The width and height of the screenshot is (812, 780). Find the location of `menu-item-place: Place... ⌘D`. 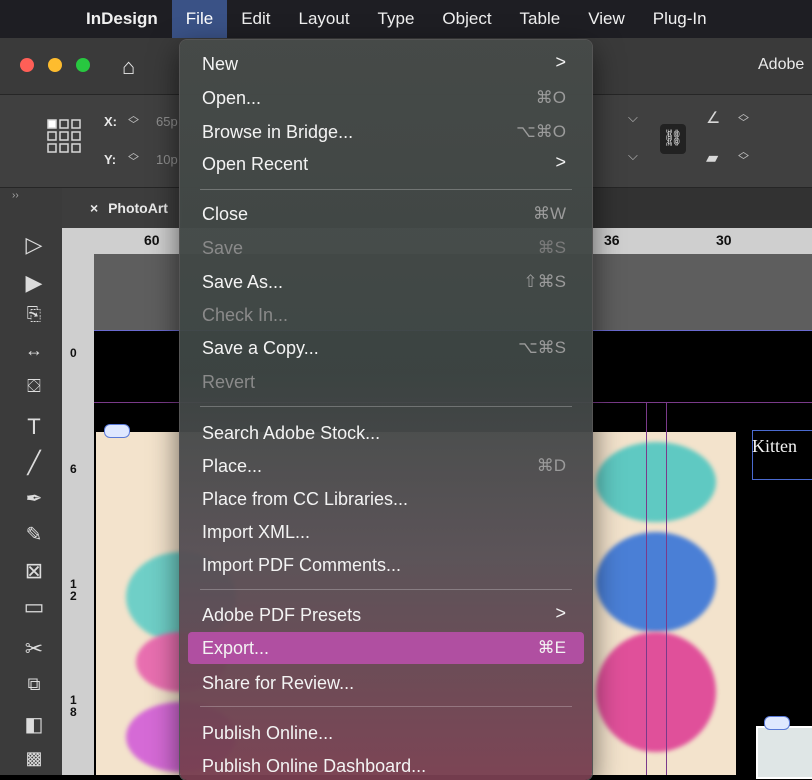

menu-item-place: Place... ⌘D is located at coordinates (386, 466).